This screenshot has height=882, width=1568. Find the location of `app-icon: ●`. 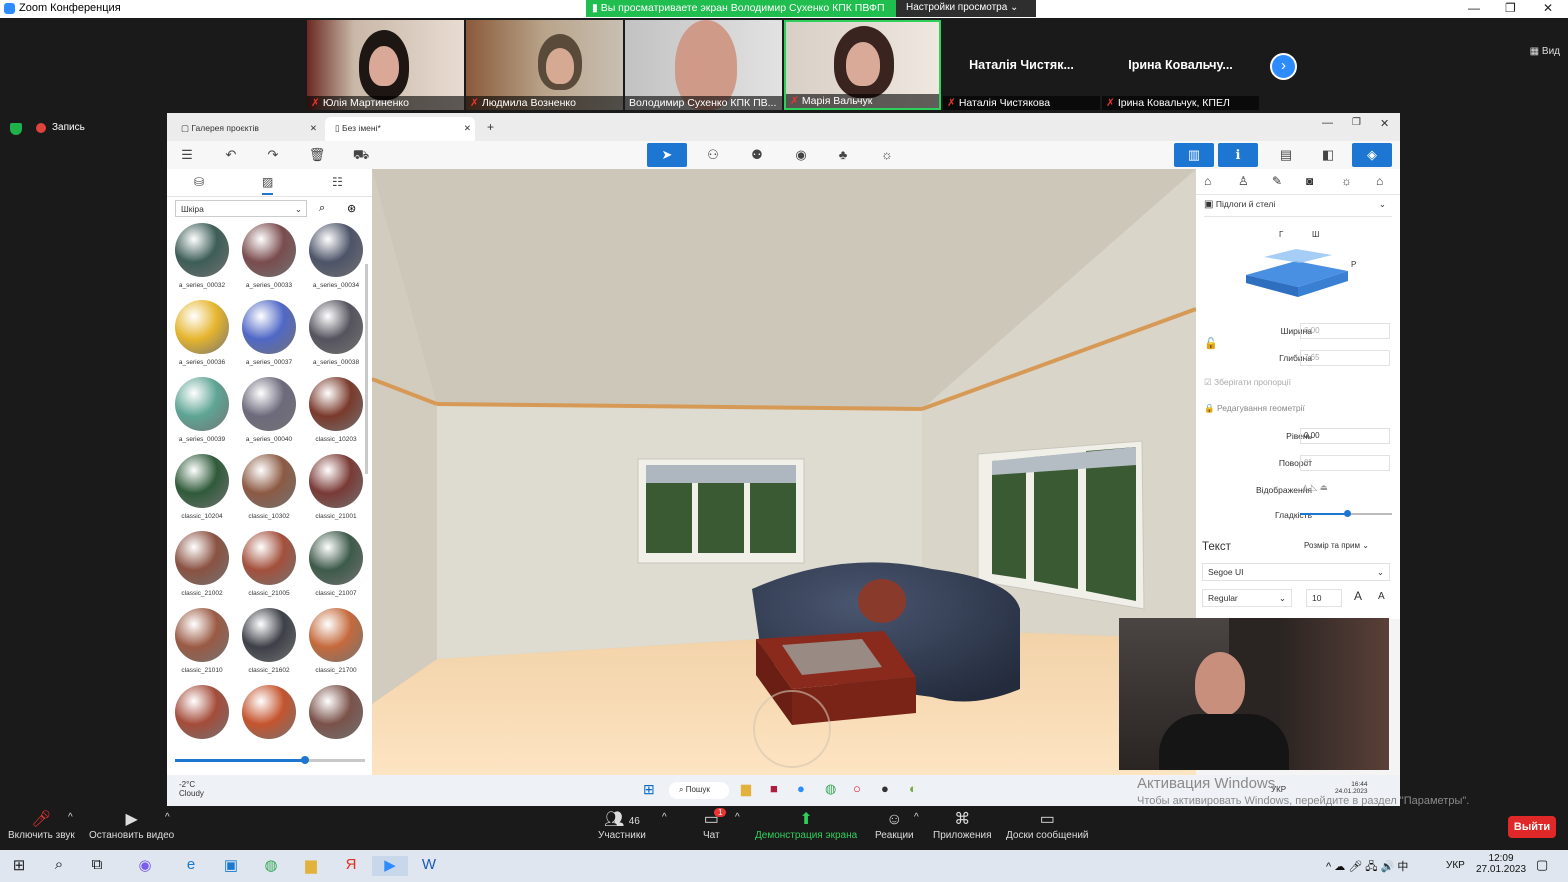

app-icon: ● is located at coordinates (885, 788).